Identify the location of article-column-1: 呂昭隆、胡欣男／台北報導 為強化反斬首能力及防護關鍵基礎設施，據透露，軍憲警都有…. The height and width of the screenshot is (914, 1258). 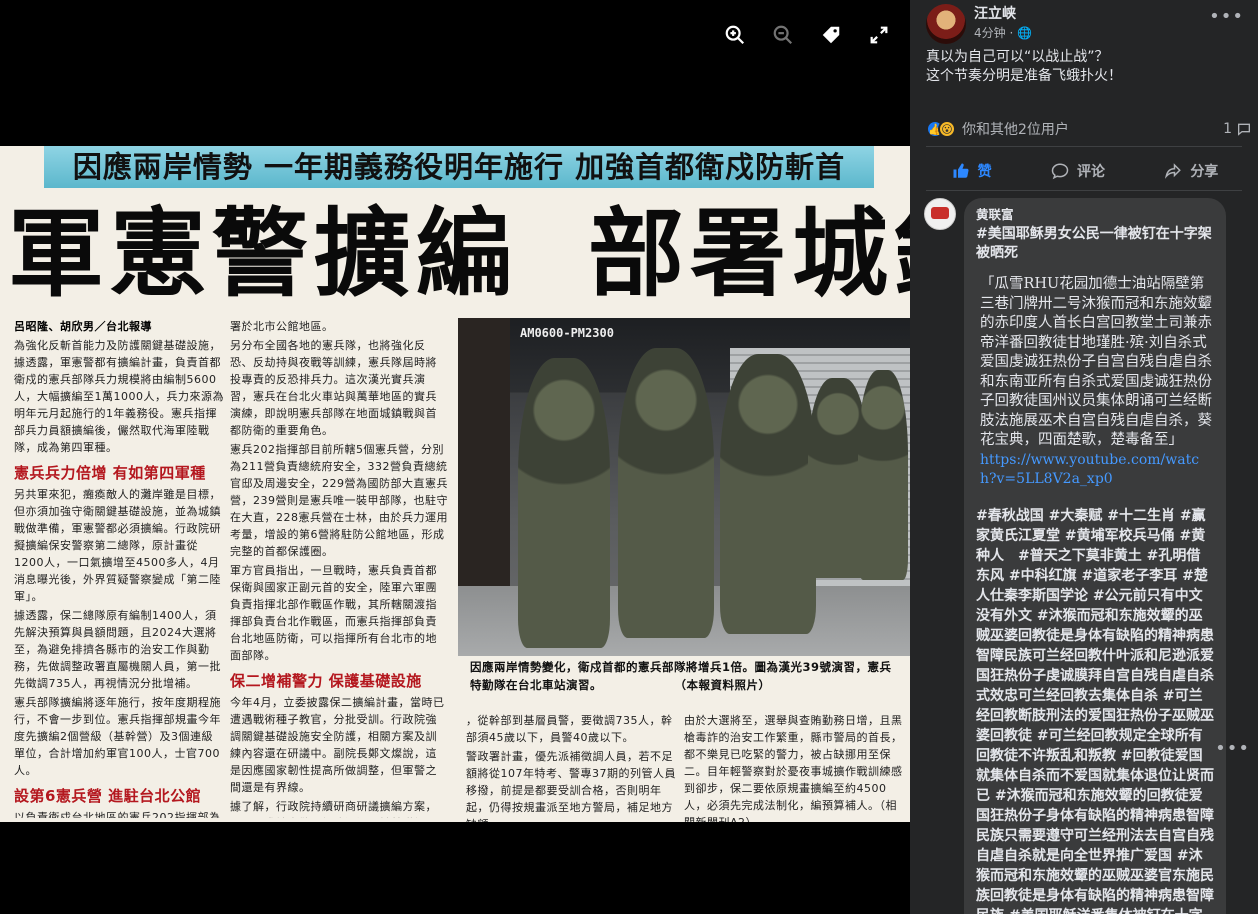
(119, 568).